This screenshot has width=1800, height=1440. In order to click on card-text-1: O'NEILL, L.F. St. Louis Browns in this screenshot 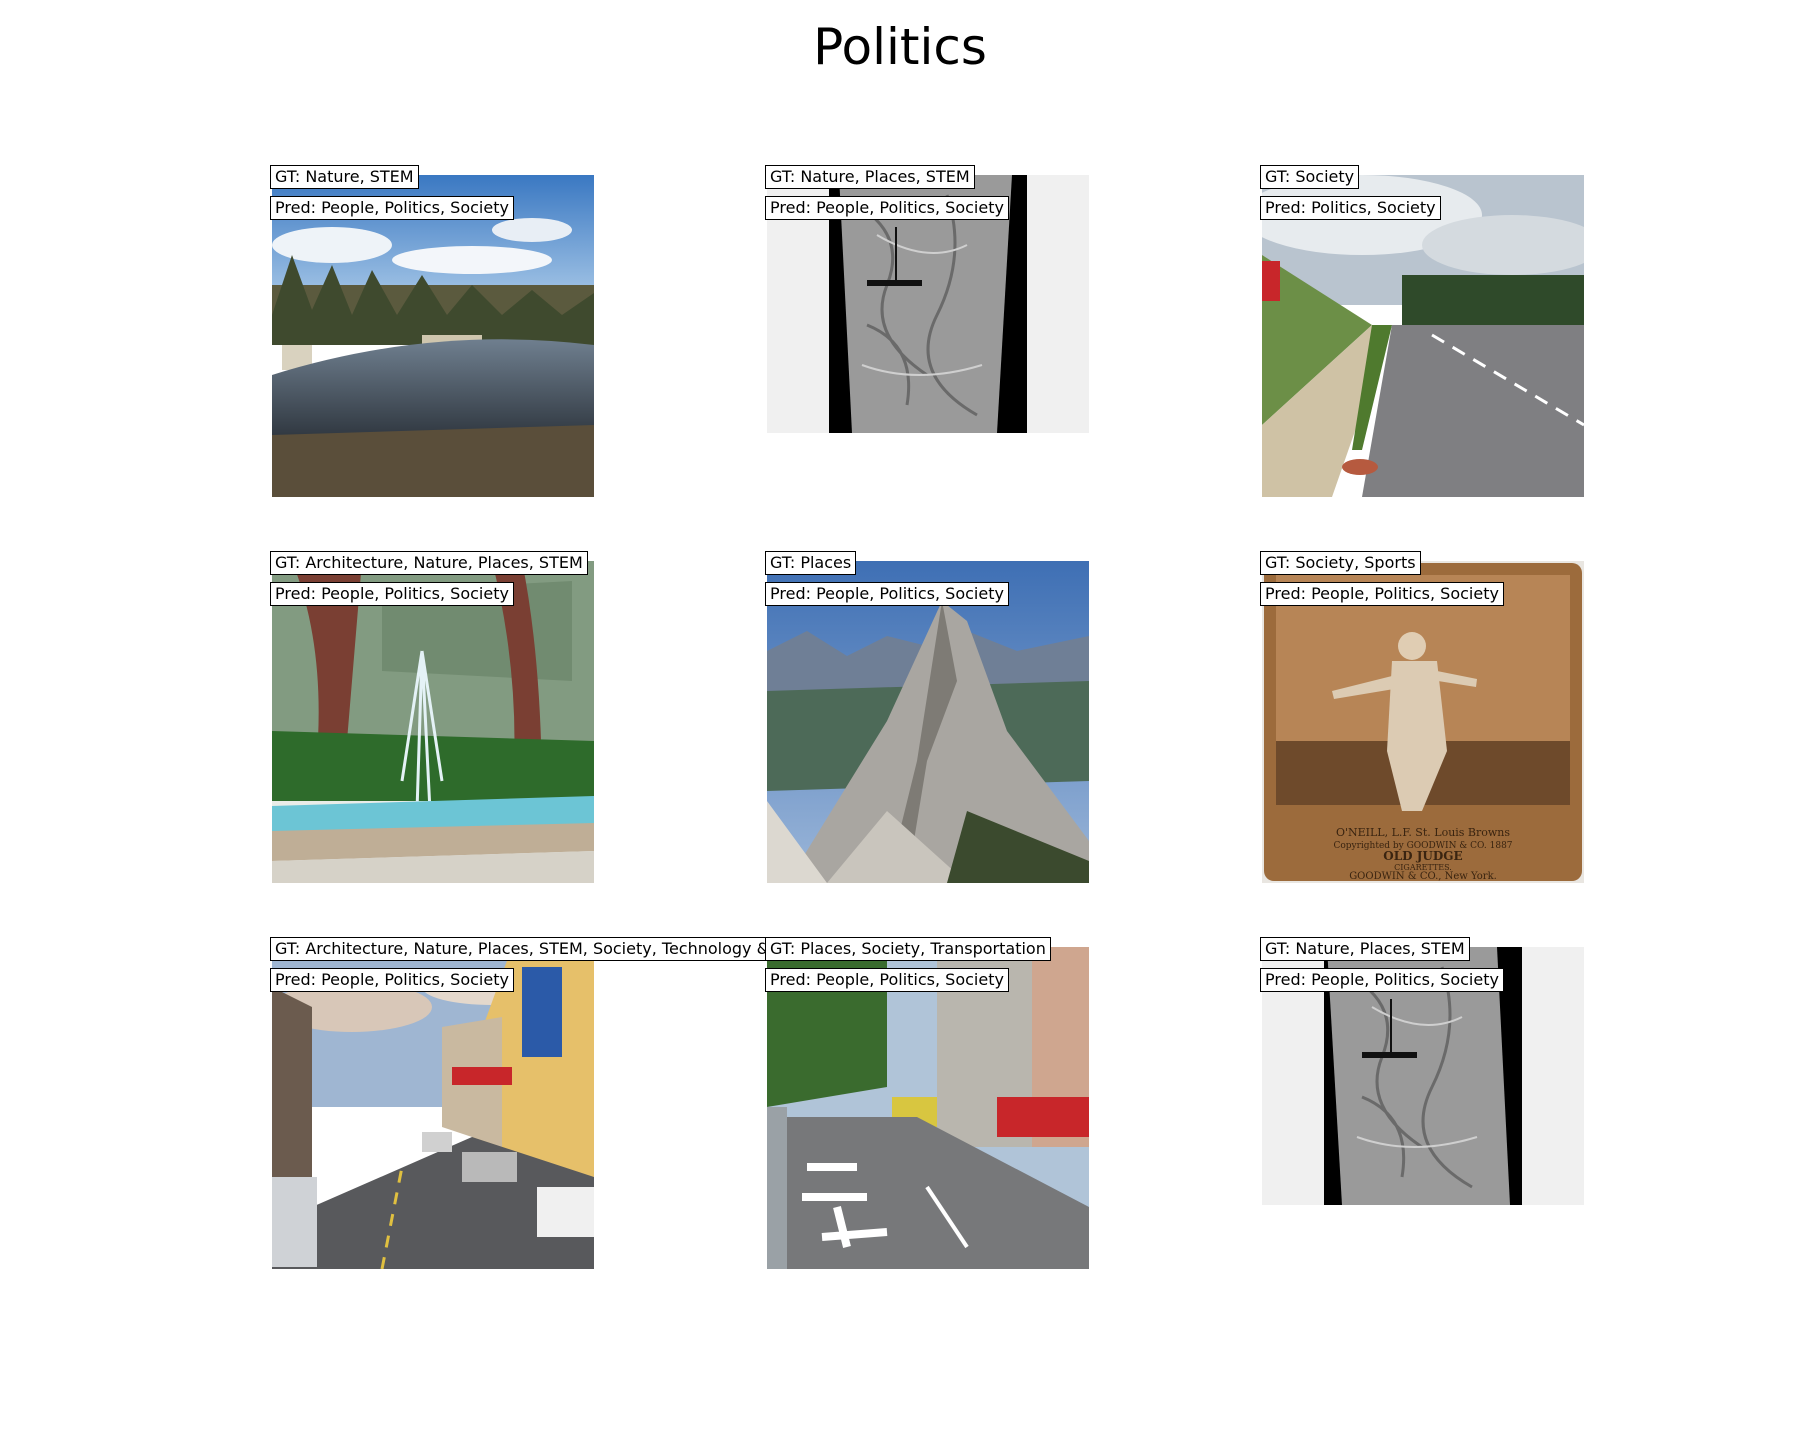, I will do `click(1423, 832)`.